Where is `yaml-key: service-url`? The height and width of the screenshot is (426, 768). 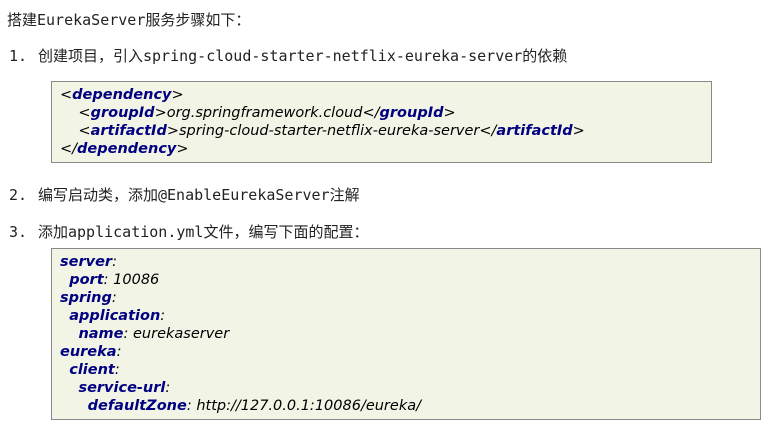 yaml-key: service-url is located at coordinates (122, 388).